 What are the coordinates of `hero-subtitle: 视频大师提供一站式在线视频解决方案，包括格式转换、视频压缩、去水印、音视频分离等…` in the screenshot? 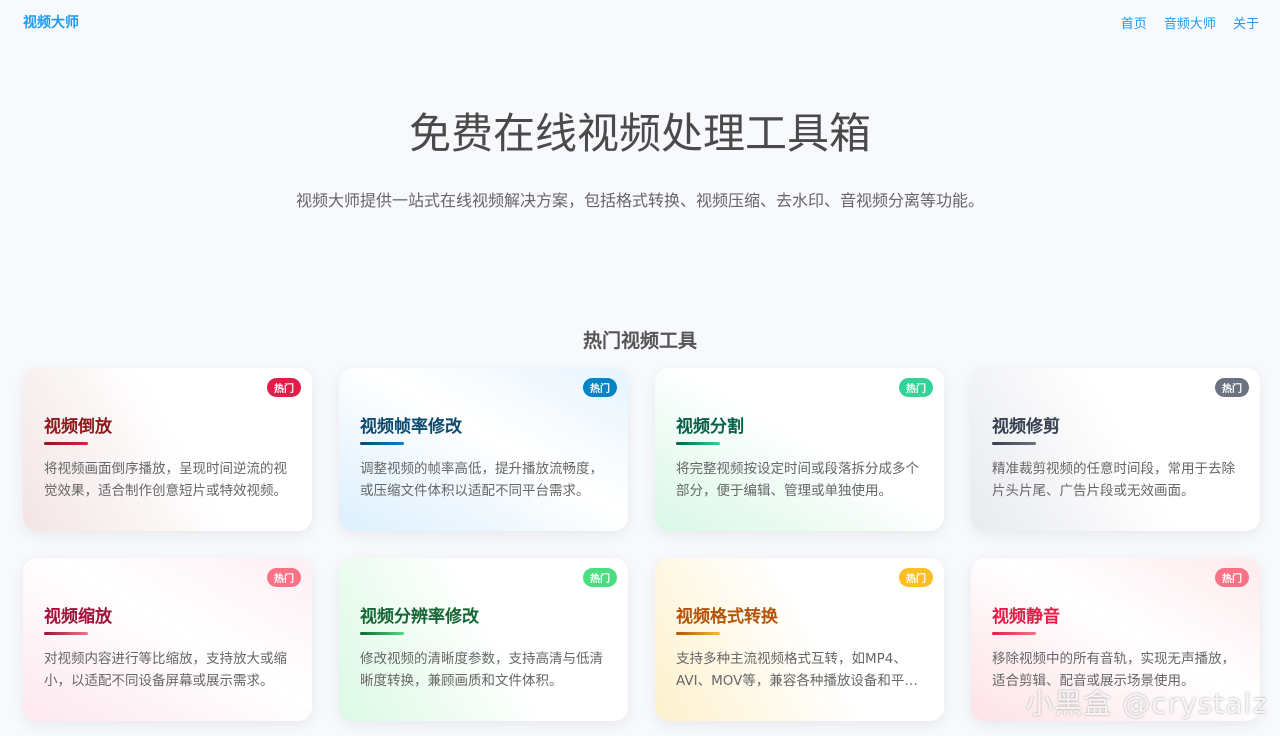 It's located at (639, 200).